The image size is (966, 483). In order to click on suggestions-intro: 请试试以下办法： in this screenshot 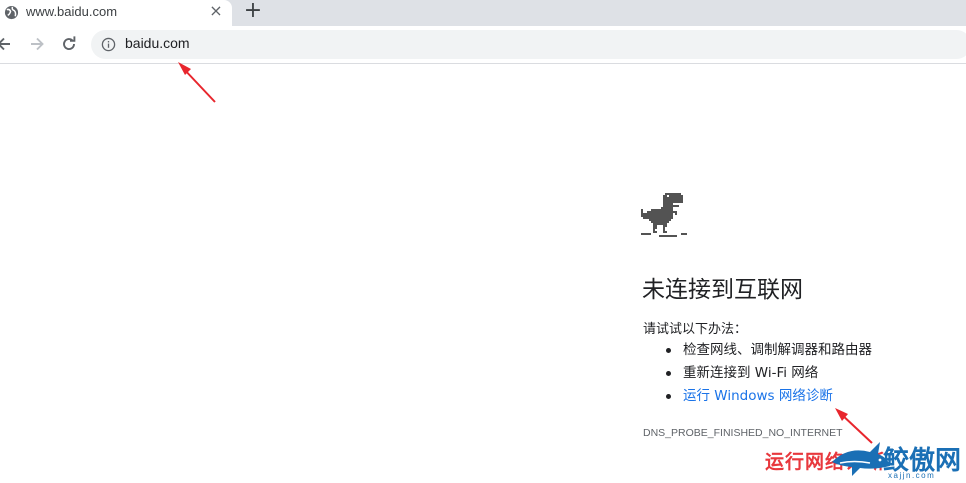, I will do `click(695, 329)`.